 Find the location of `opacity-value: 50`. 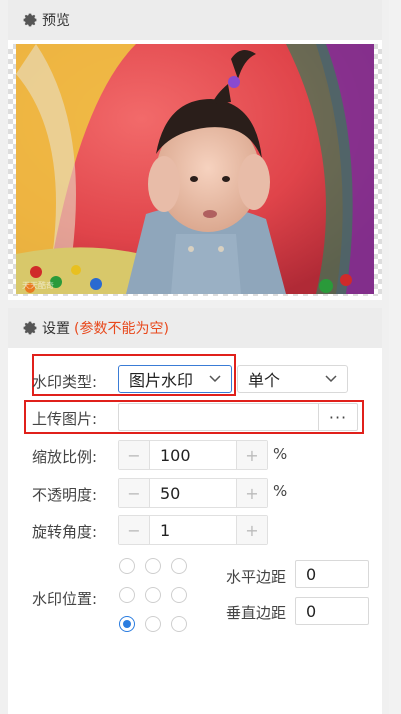

opacity-value: 50 is located at coordinates (193, 493).